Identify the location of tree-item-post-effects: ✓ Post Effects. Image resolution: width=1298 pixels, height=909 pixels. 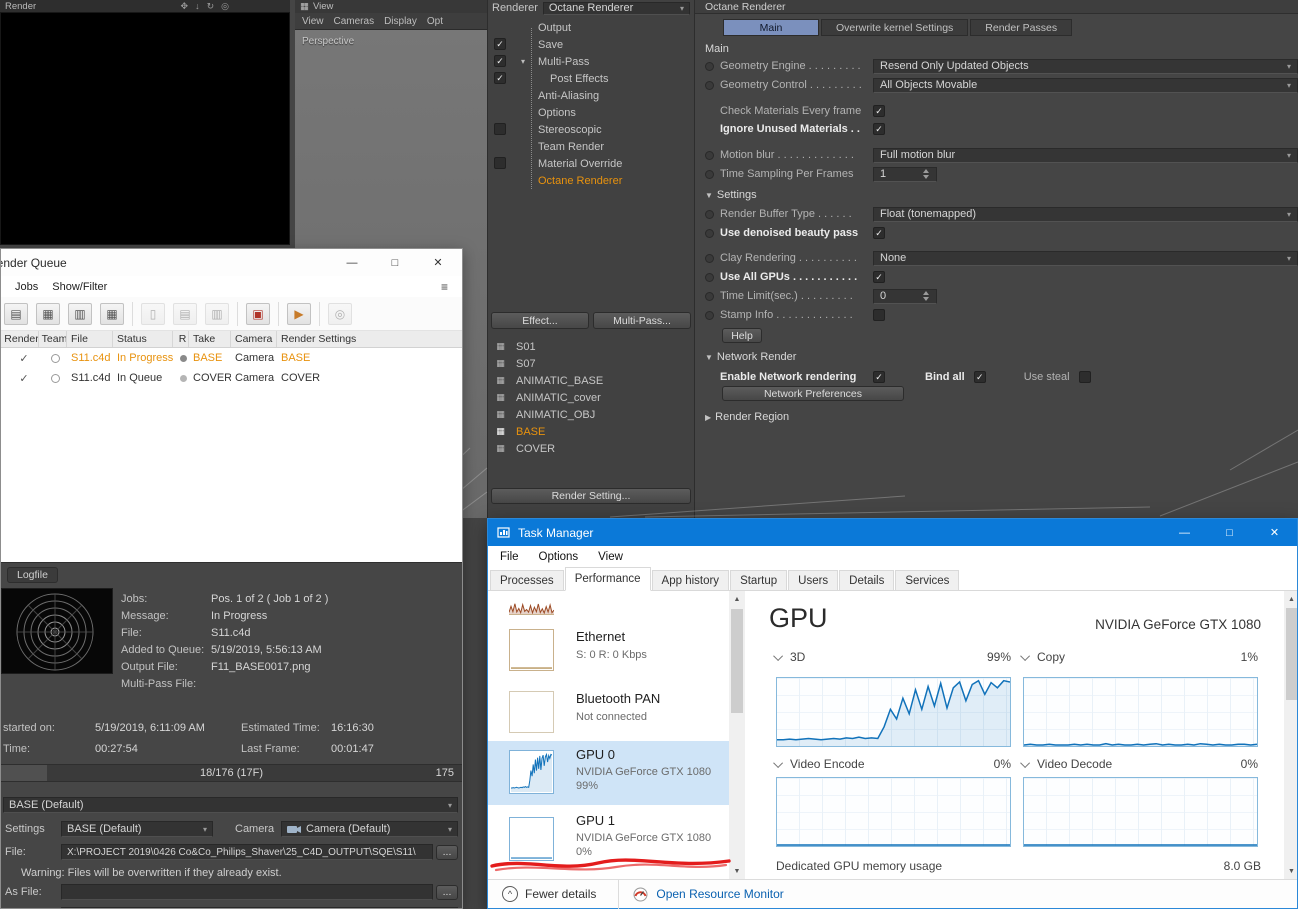
(591, 78).